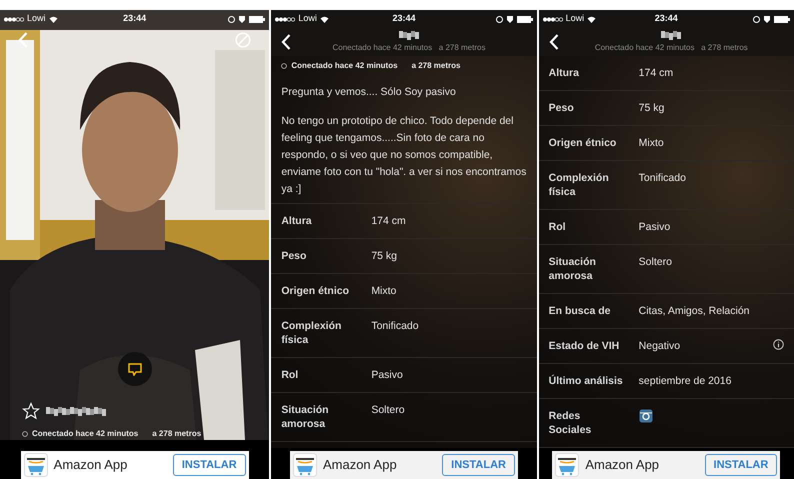 The width and height of the screenshot is (794, 479). Describe the element at coordinates (580, 311) in the screenshot. I see `field-label: En busca de` at that location.